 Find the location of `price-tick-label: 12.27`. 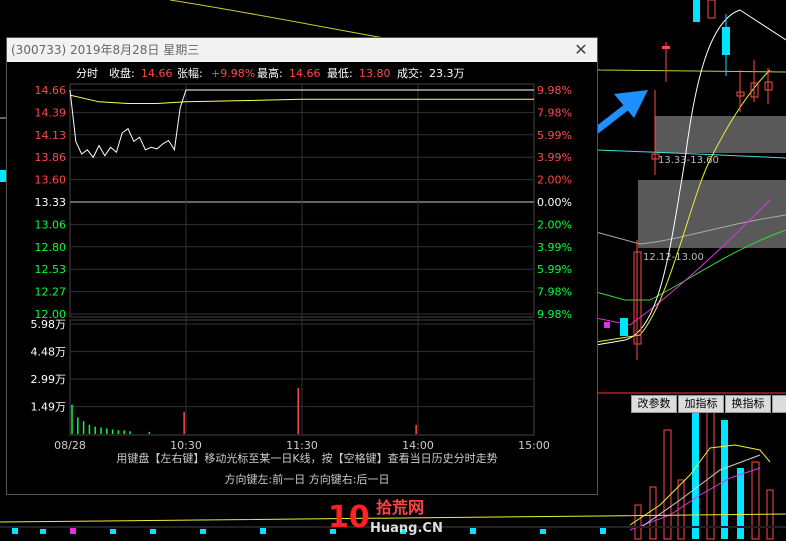

price-tick-label: 12.27 is located at coordinates (51, 292).